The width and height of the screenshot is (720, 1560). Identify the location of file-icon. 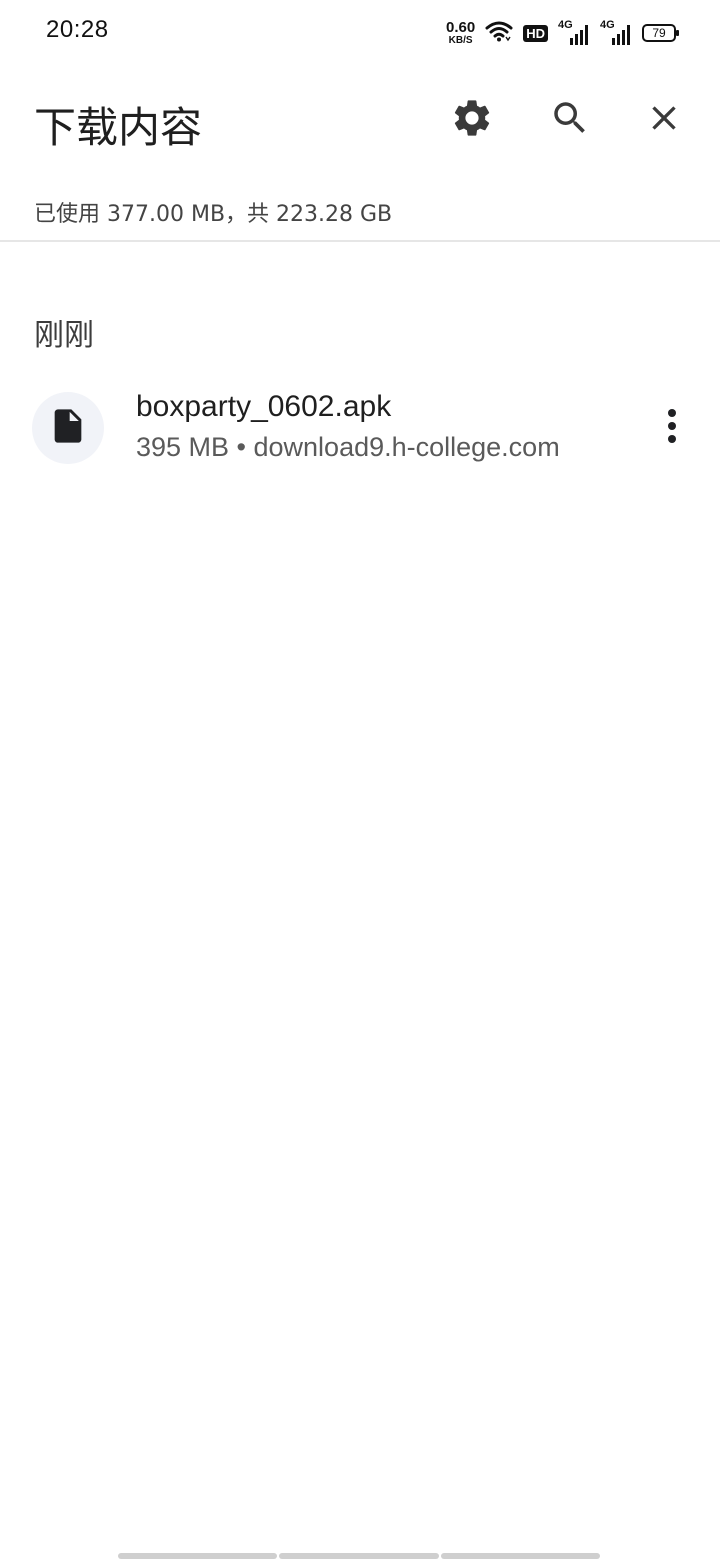
(68, 428).